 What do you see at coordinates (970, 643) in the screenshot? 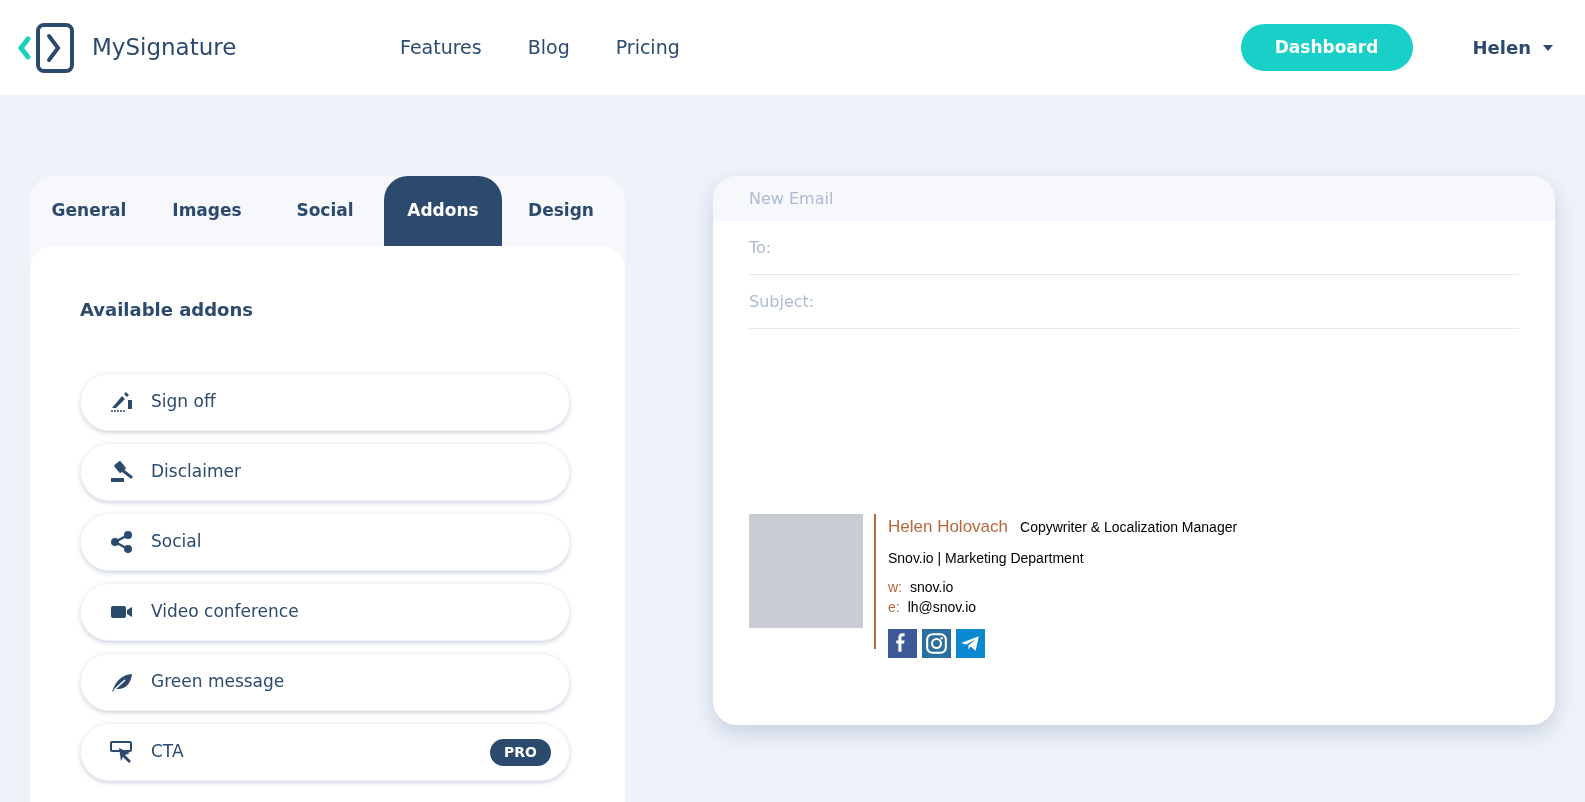
I see `telegram-icon` at bounding box center [970, 643].